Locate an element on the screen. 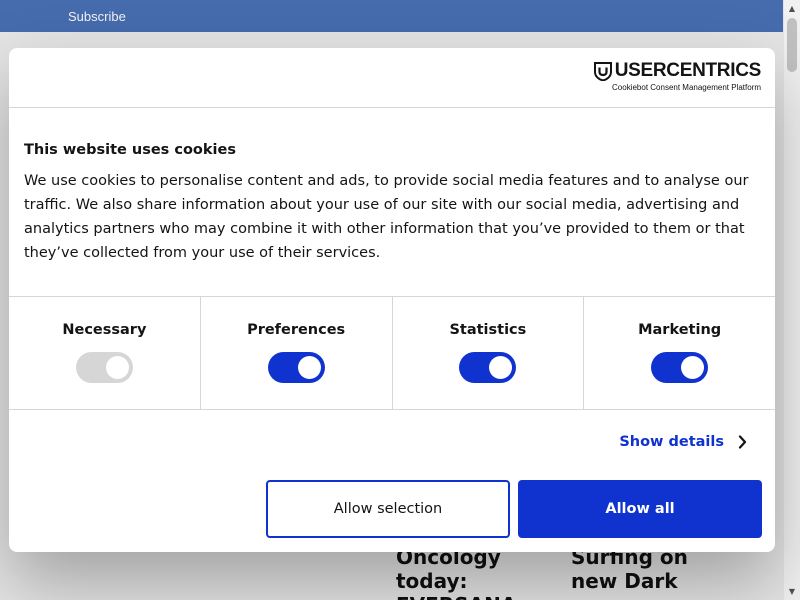 The width and height of the screenshot is (800, 600). toggle-label-preferences: Preferences is located at coordinates (296, 330).